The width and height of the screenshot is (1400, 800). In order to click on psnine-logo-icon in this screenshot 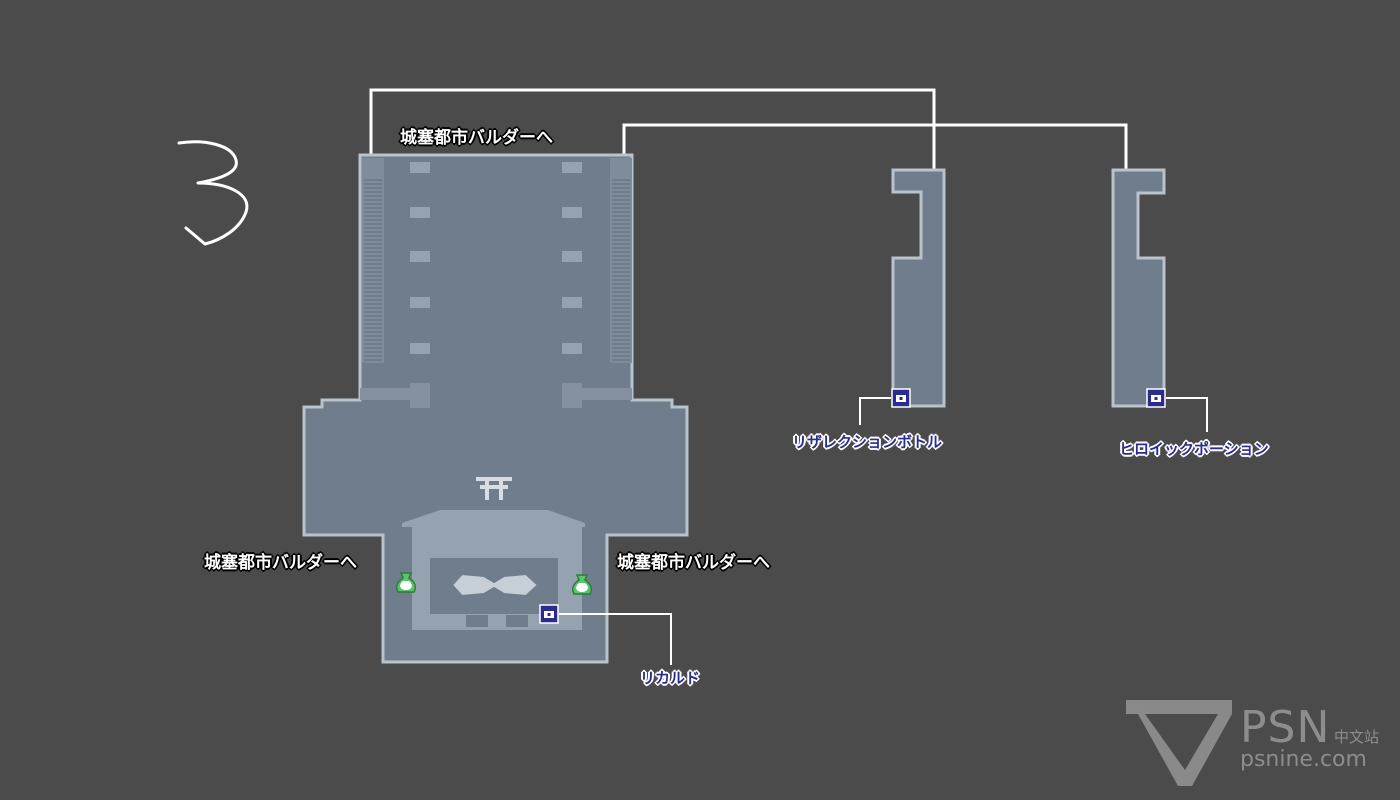, I will do `click(1179, 743)`.